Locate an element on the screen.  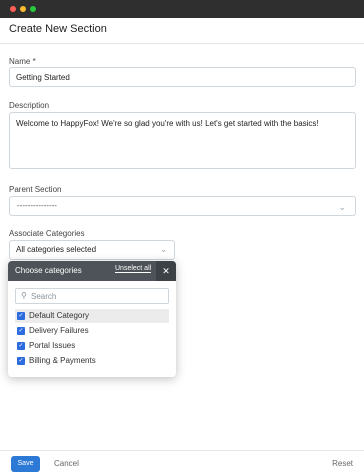
category-option: ✓ Delivery Failures is located at coordinates (92, 331).